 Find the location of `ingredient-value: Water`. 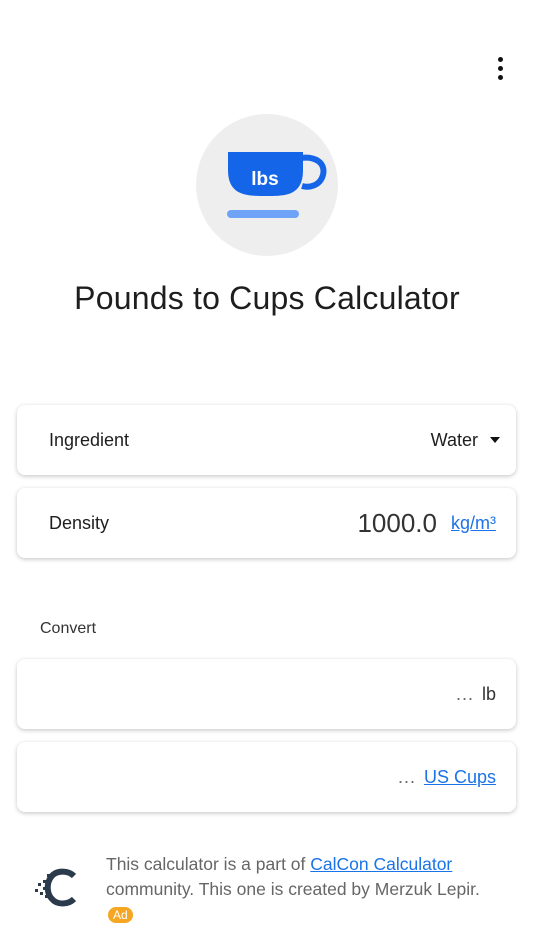

ingredient-value: Water is located at coordinates (454, 439).